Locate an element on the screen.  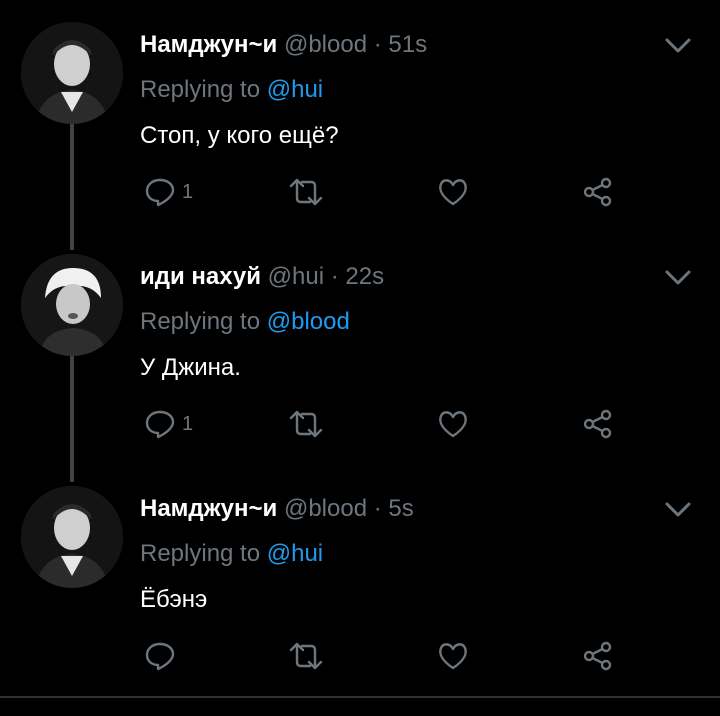
handle: @hui is located at coordinates (296, 276).